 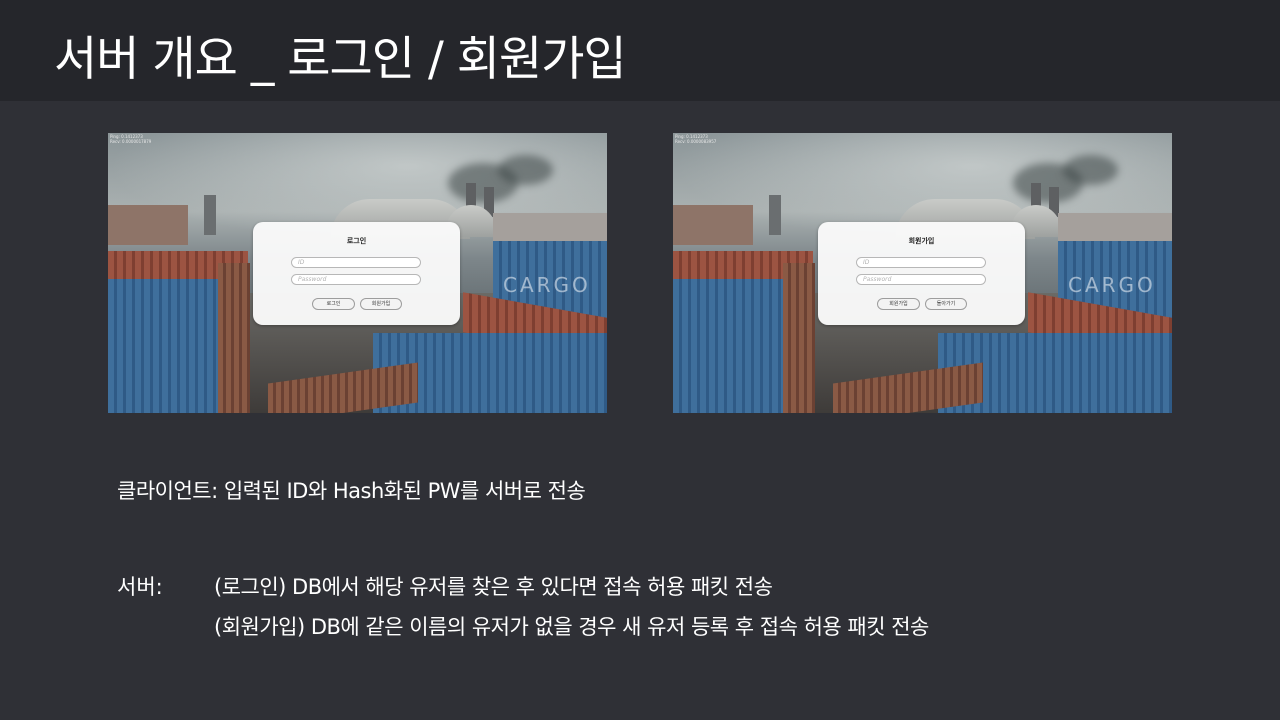 What do you see at coordinates (131, 141) in the screenshot?
I see `hud-line: Recv: 0.0000017879` at bounding box center [131, 141].